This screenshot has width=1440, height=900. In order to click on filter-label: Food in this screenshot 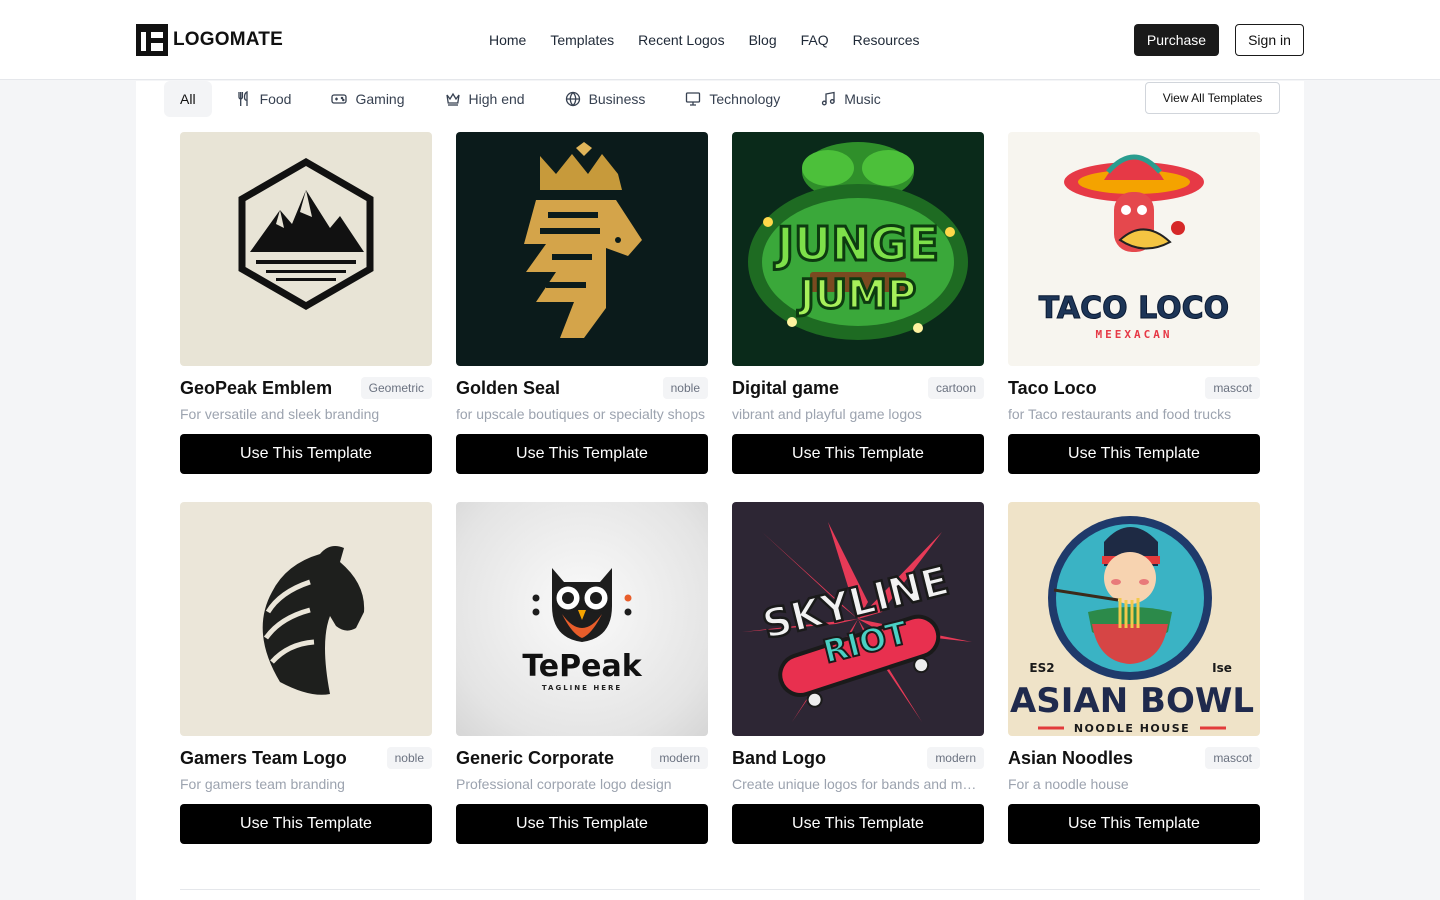, I will do `click(275, 99)`.